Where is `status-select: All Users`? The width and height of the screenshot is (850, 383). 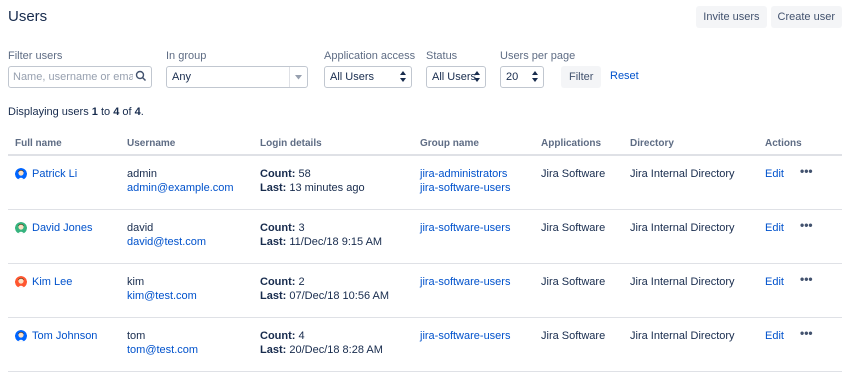 status-select: All Users is located at coordinates (456, 77).